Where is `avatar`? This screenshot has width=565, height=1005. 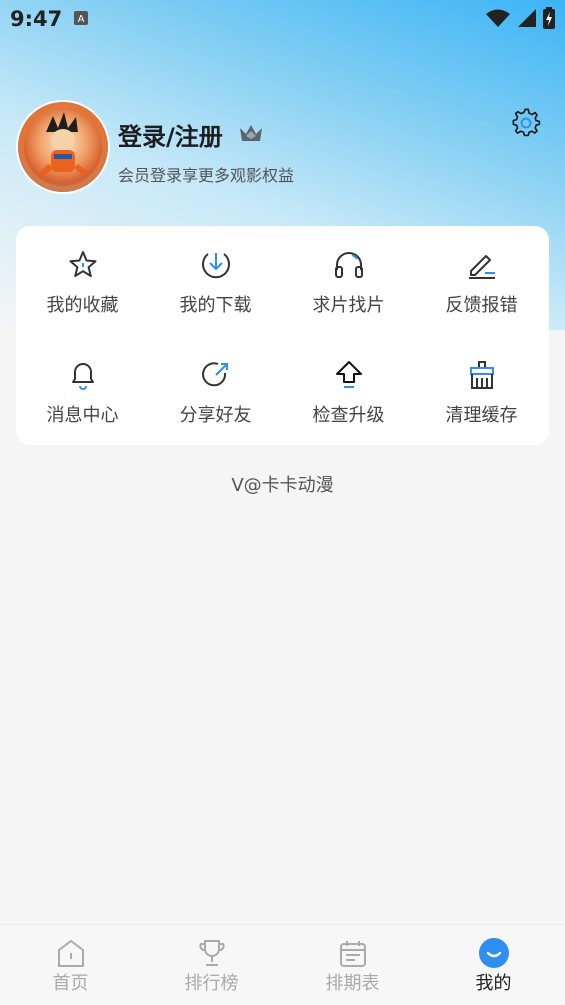 avatar is located at coordinates (63, 147).